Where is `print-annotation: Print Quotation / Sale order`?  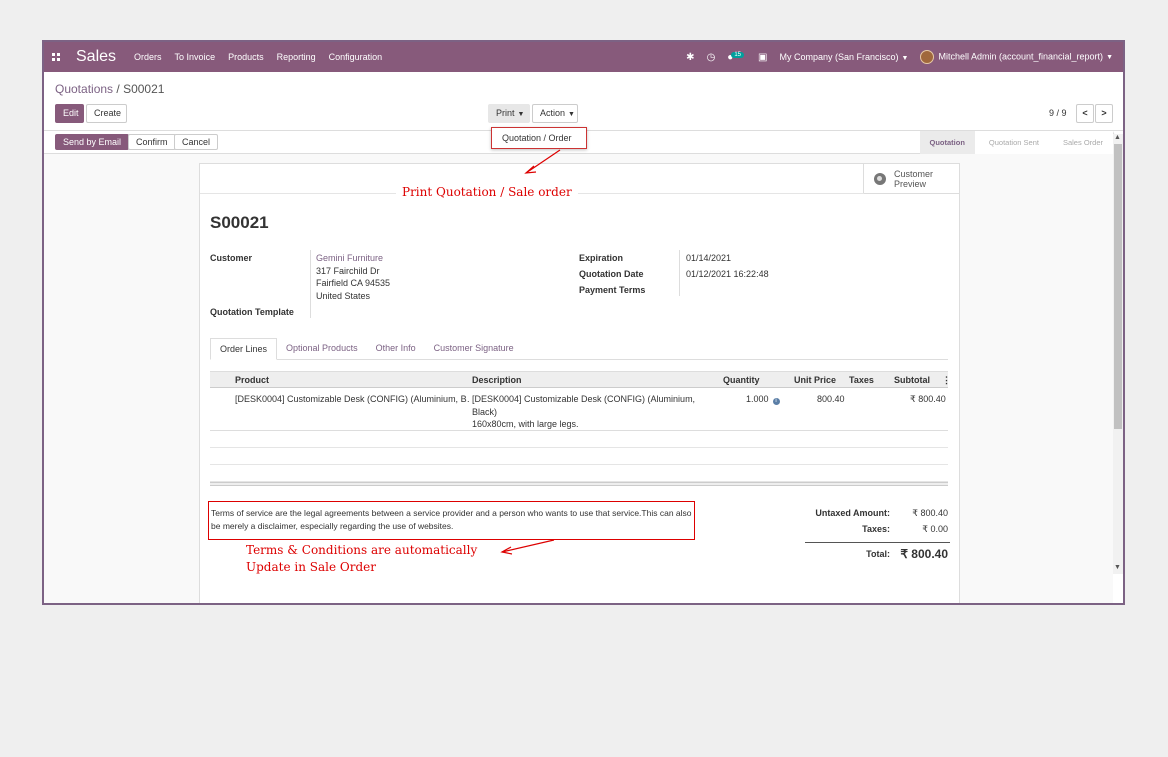 print-annotation: Print Quotation / Sale order is located at coordinates (487, 192).